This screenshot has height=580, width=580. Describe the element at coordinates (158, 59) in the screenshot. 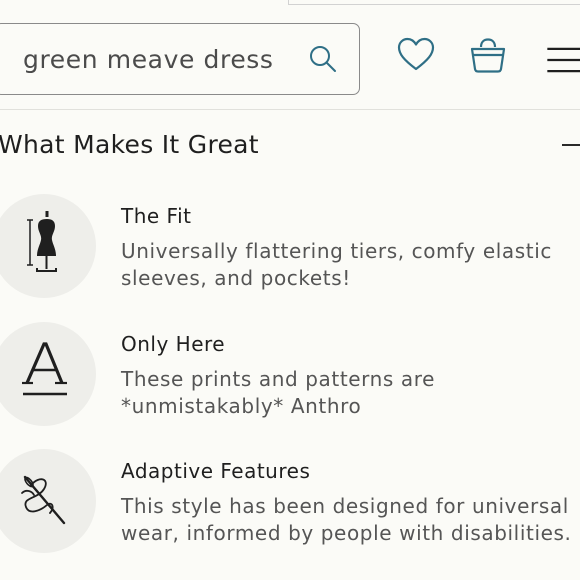

I see `search-input` at that location.